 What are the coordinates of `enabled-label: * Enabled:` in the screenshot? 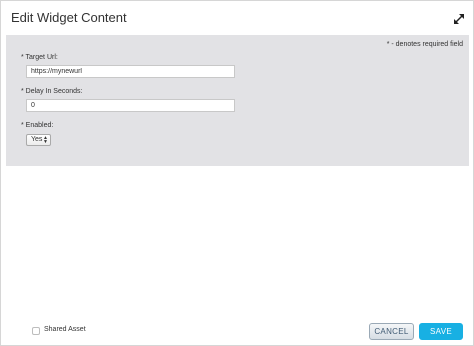 It's located at (37, 125).